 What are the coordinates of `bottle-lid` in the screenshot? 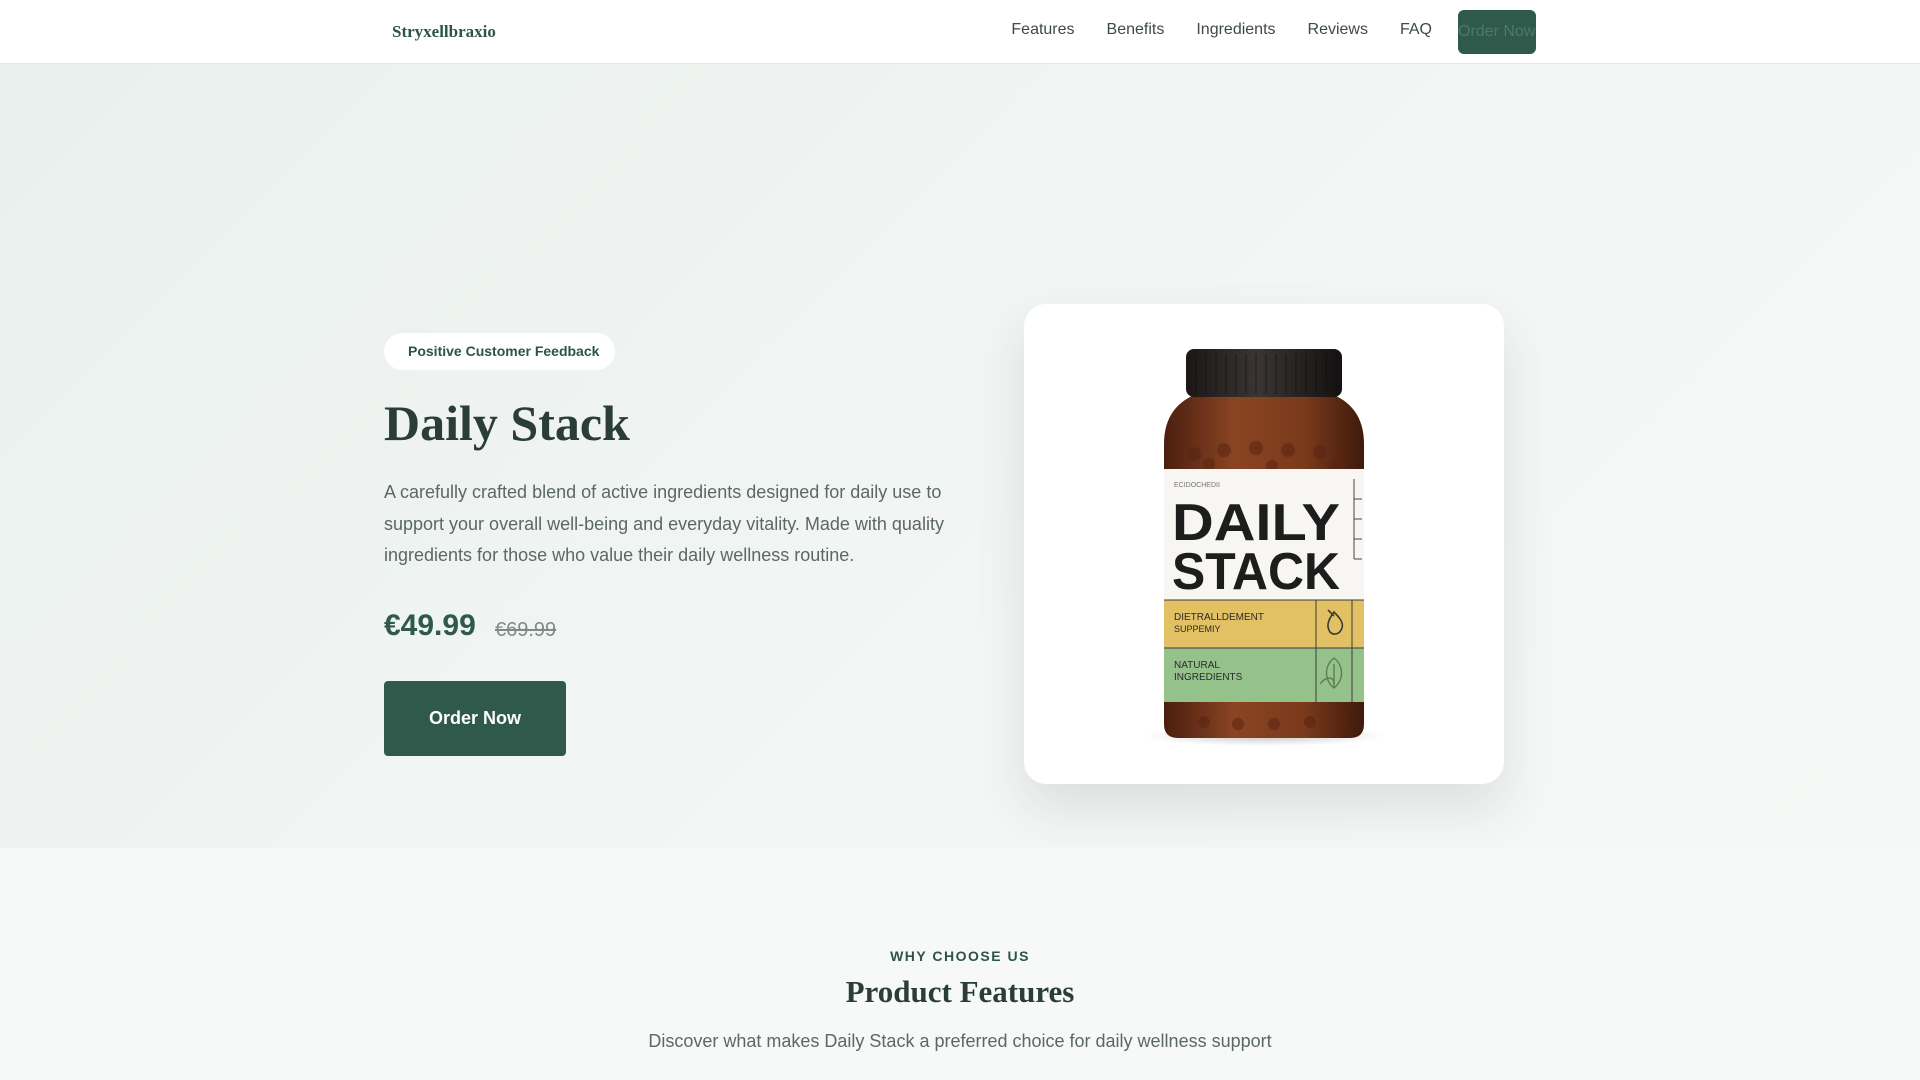 It's located at (1264, 373).